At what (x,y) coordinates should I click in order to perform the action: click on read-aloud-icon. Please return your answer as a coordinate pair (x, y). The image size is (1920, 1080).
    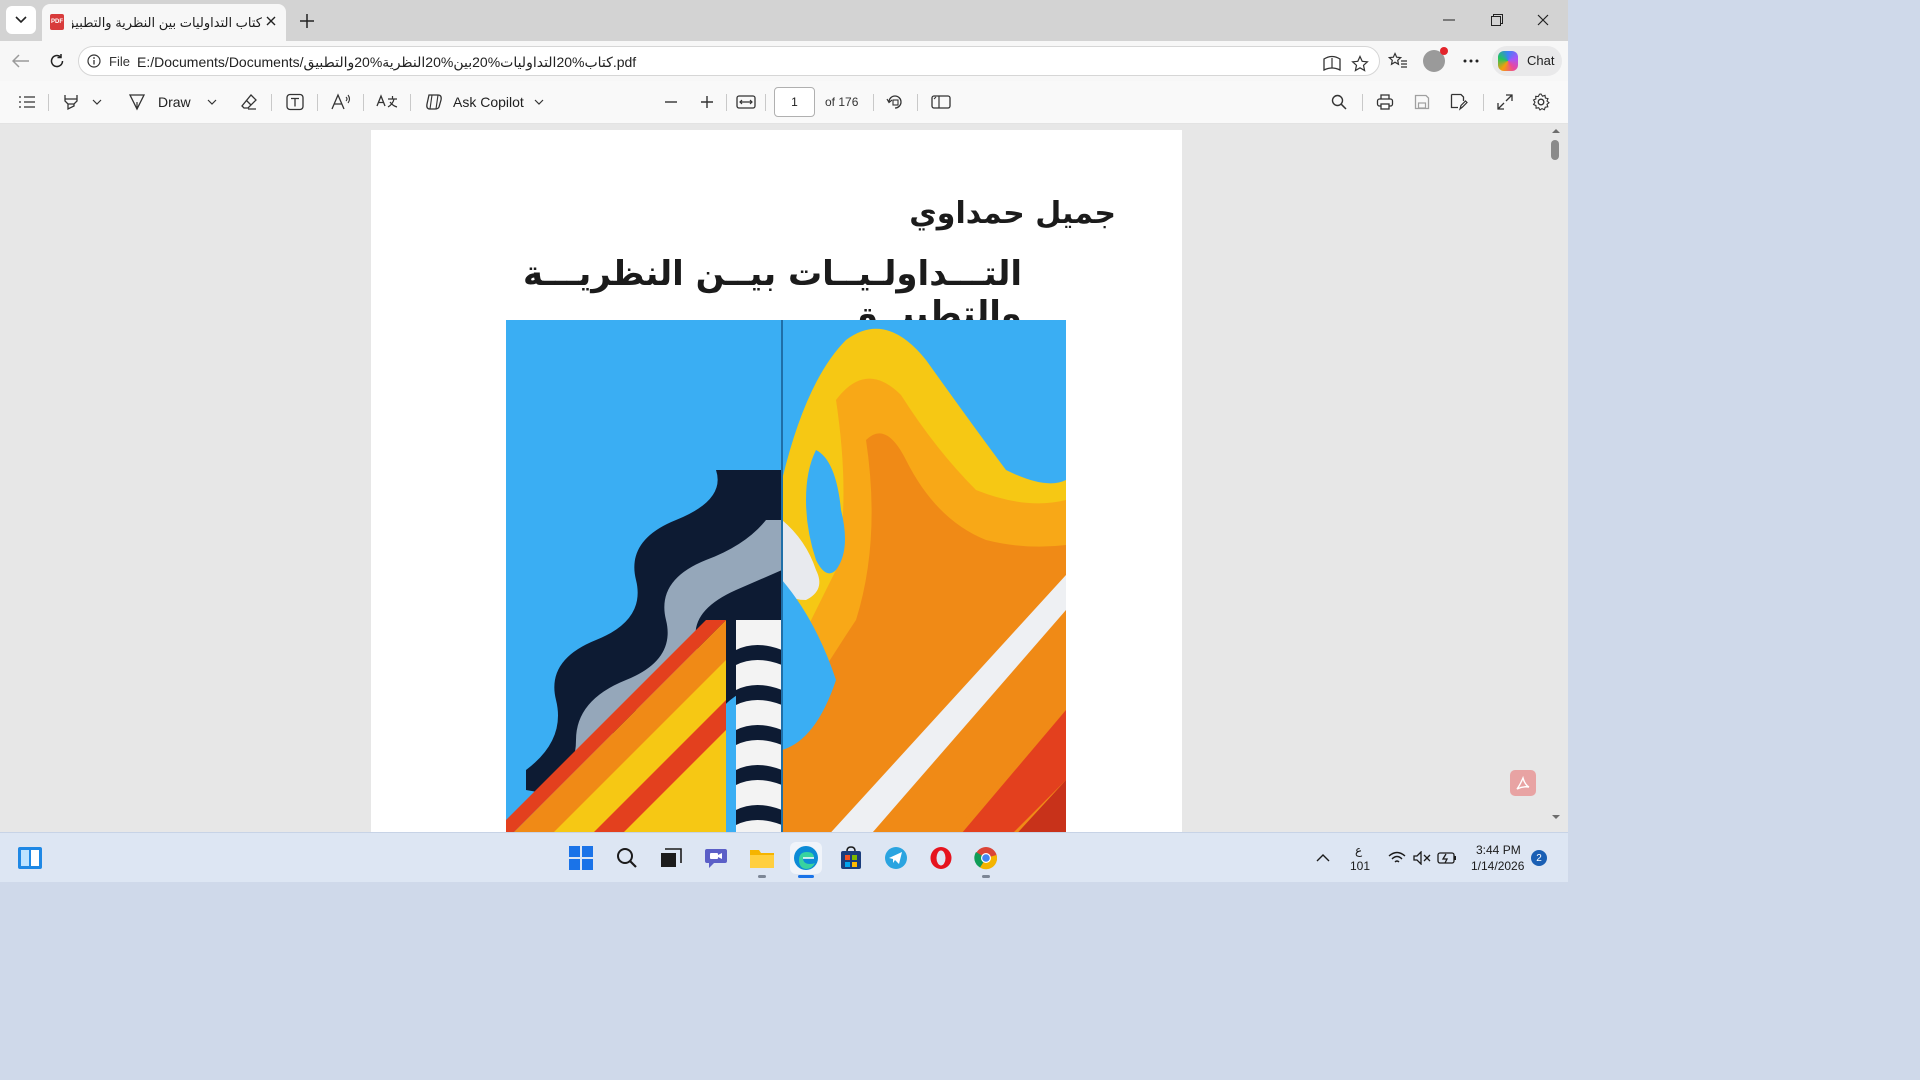
    Looking at the image, I should click on (1332, 63).